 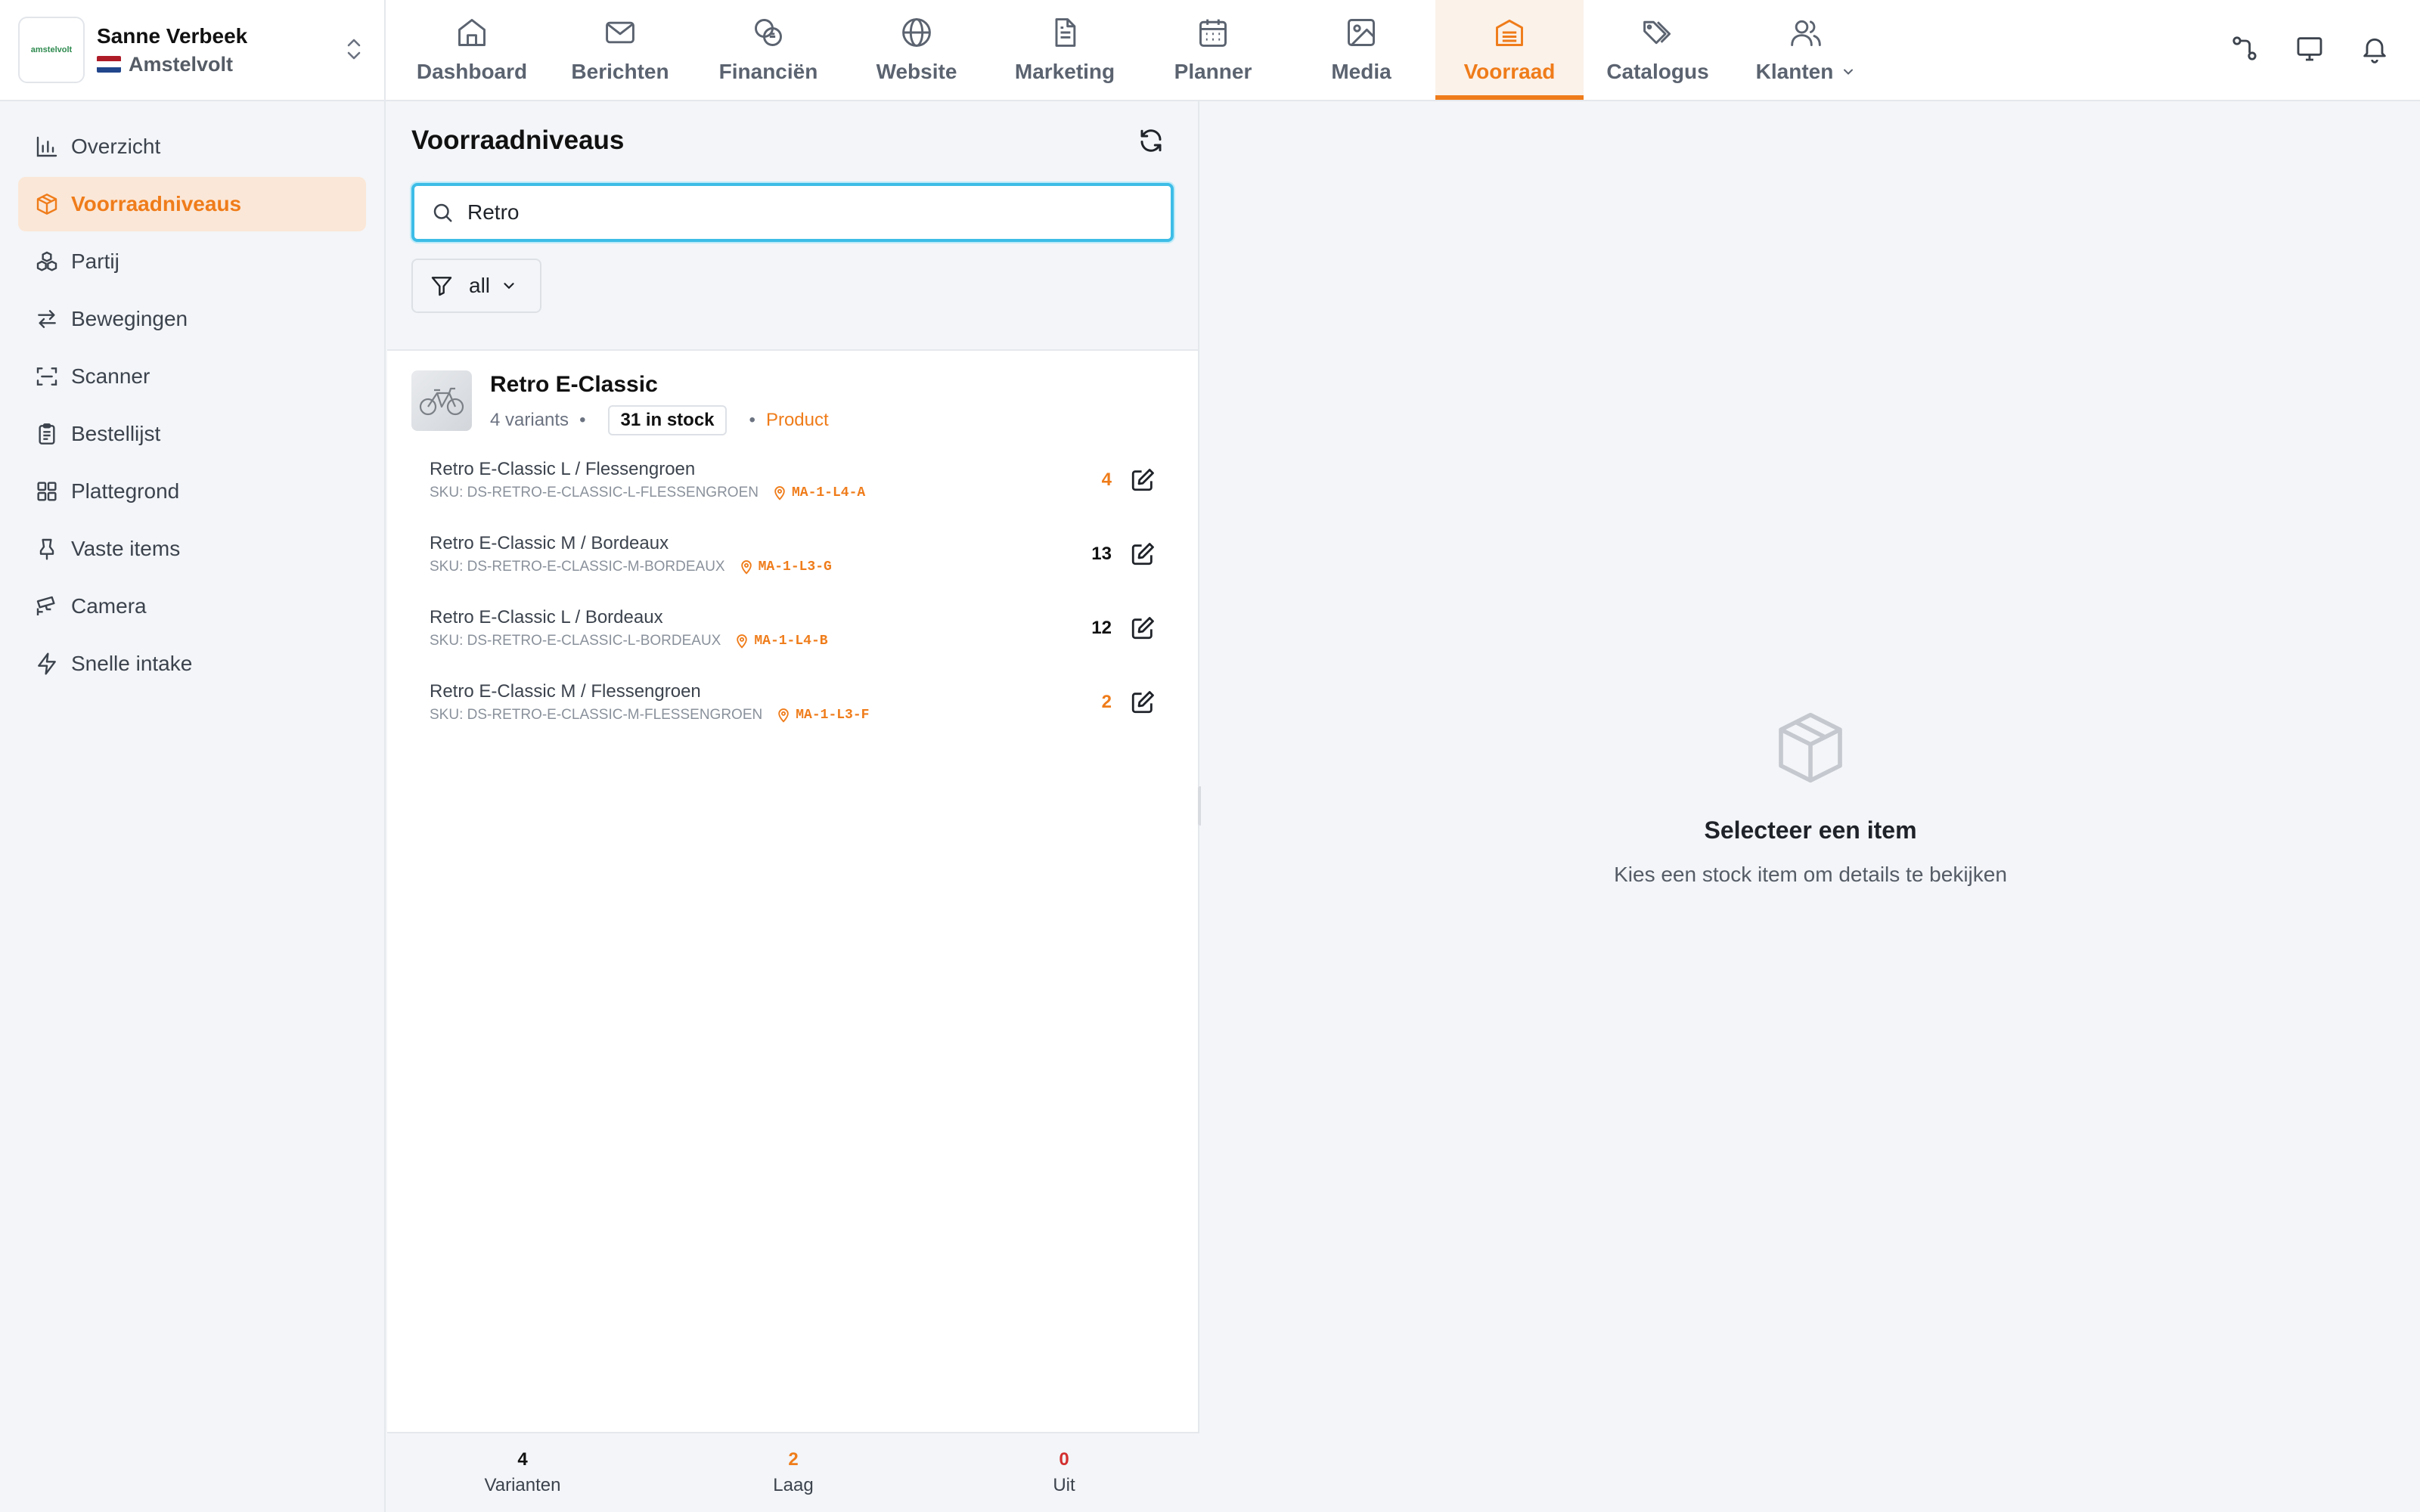 I want to click on sidebar-item-scanner: Scanner, so click(x=192, y=376).